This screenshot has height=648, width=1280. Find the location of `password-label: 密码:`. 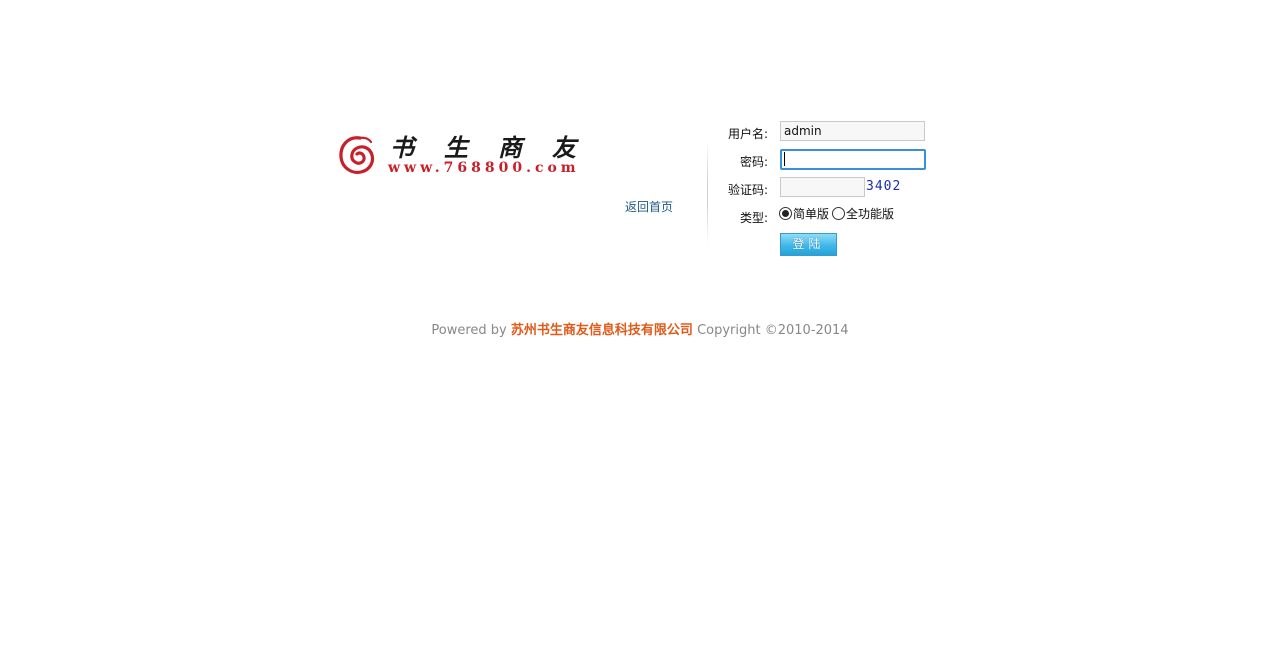

password-label: 密码: is located at coordinates (753, 162).